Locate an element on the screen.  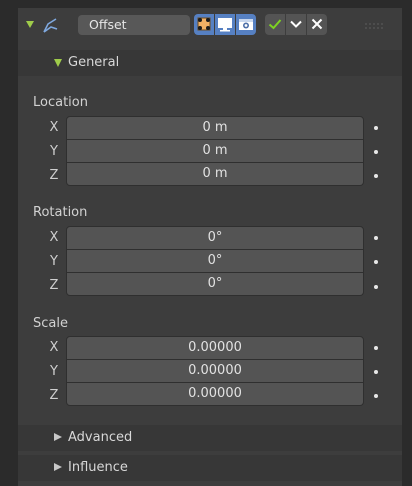
apply-button is located at coordinates (275, 24).